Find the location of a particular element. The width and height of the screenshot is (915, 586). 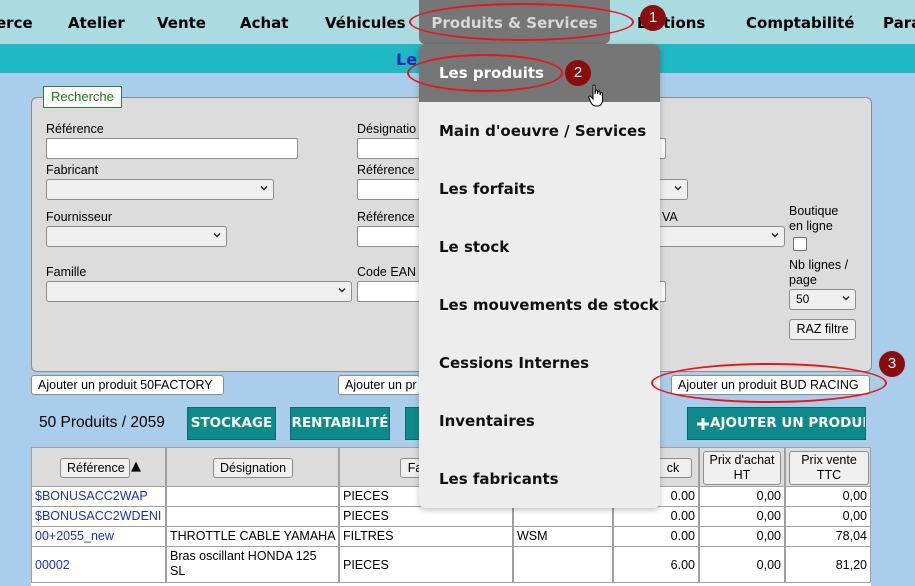

boutique-label: Boutique en ligne is located at coordinates (814, 218).